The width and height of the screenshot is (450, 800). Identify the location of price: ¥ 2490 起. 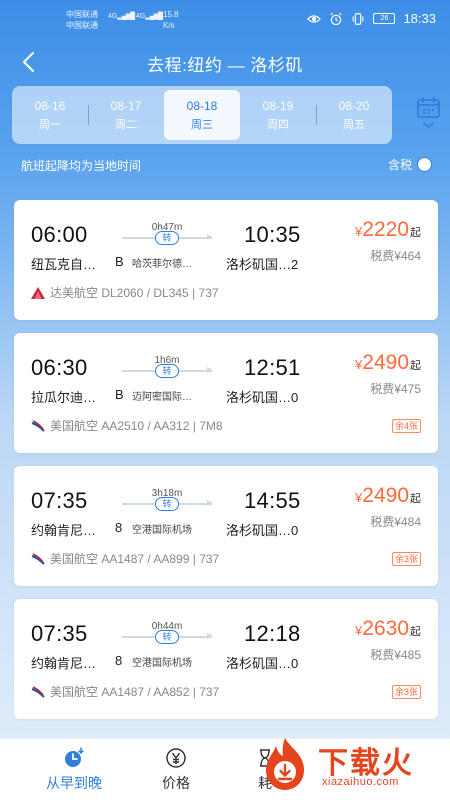
(388, 496).